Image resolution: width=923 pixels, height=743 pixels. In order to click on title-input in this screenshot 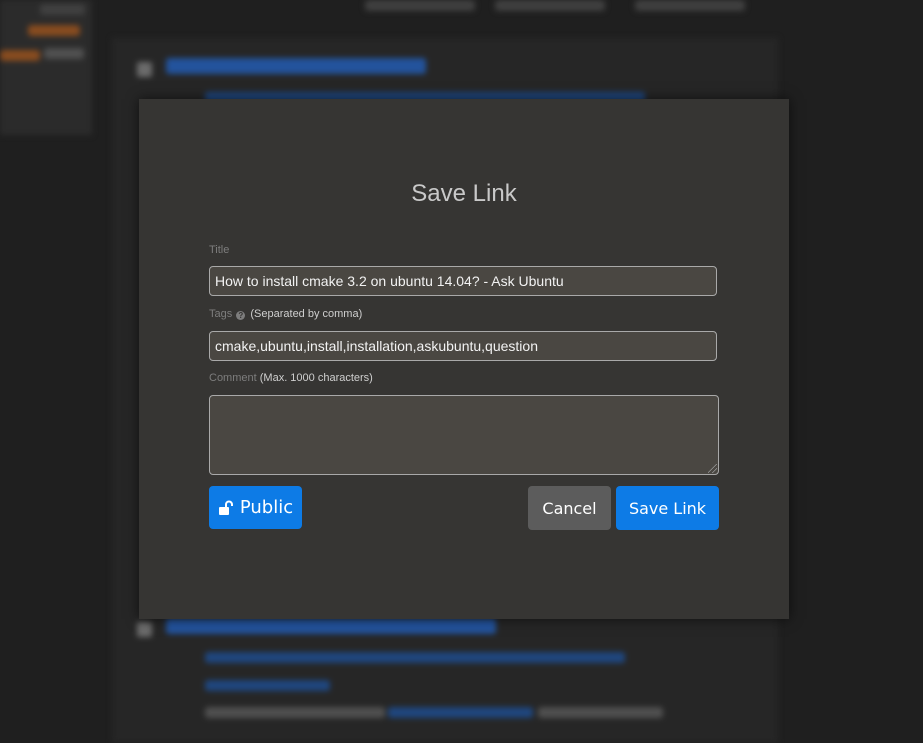, I will do `click(463, 281)`.